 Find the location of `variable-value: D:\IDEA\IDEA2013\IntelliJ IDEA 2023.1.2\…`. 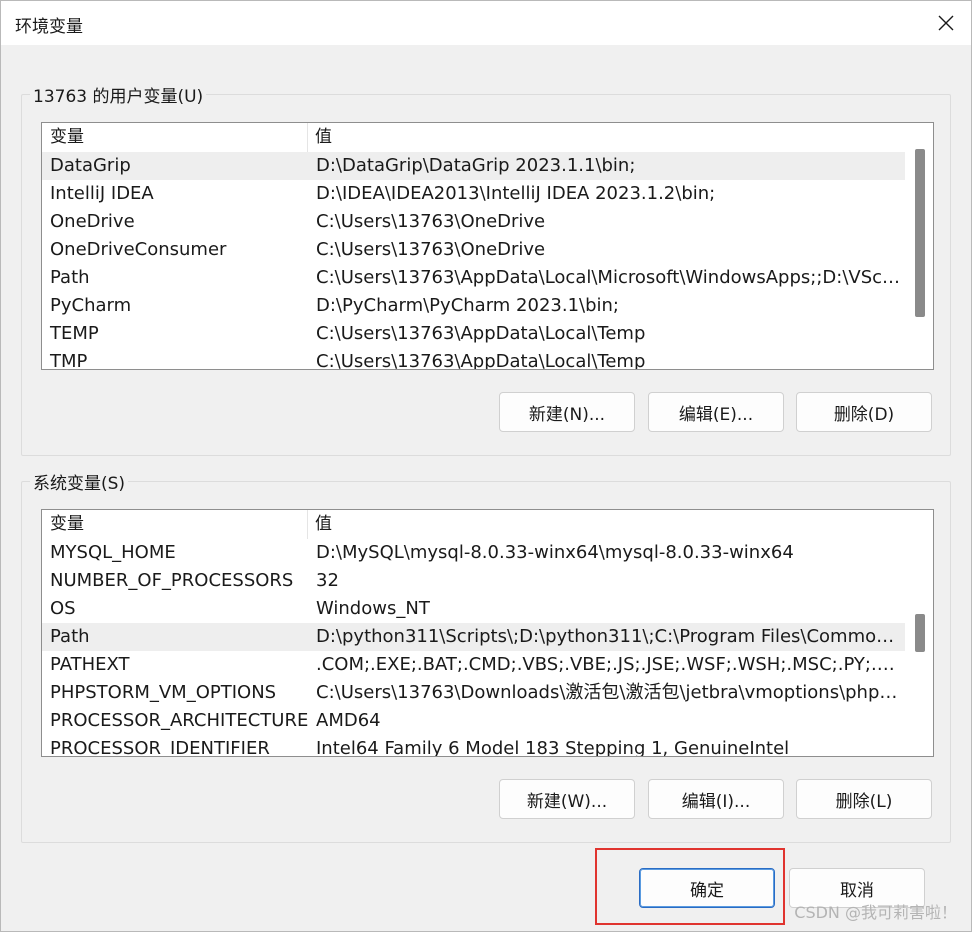

variable-value: D:\IDEA\IDEA2013\IntelliJ IDEA 2023.1.2\… is located at coordinates (516, 193).